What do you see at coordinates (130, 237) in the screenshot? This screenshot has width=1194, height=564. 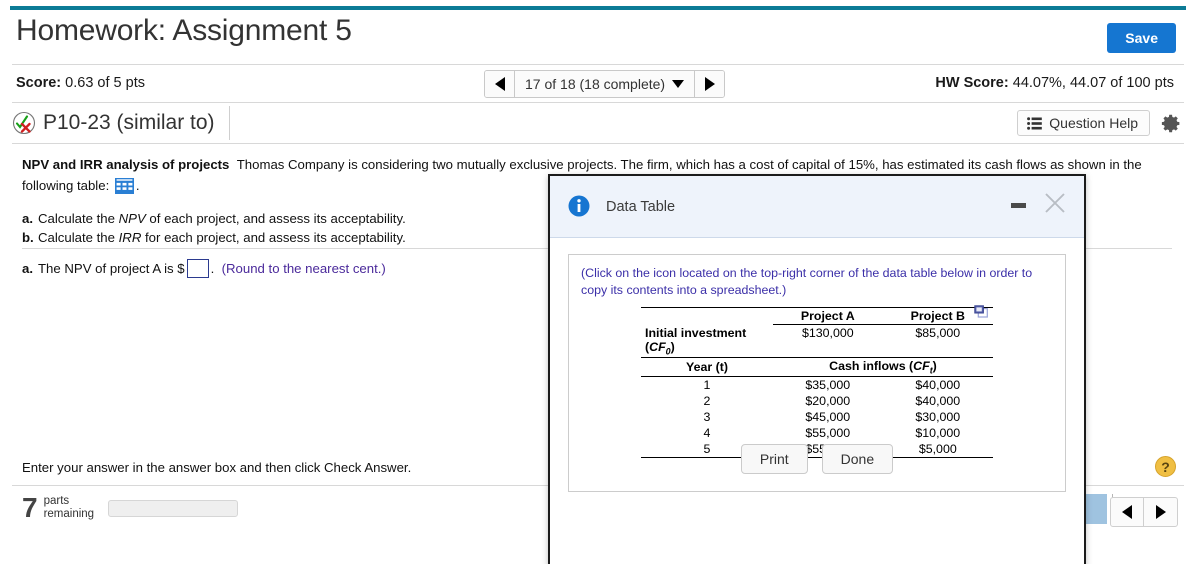 I see `subpart-b-emphasis: IRR` at bounding box center [130, 237].